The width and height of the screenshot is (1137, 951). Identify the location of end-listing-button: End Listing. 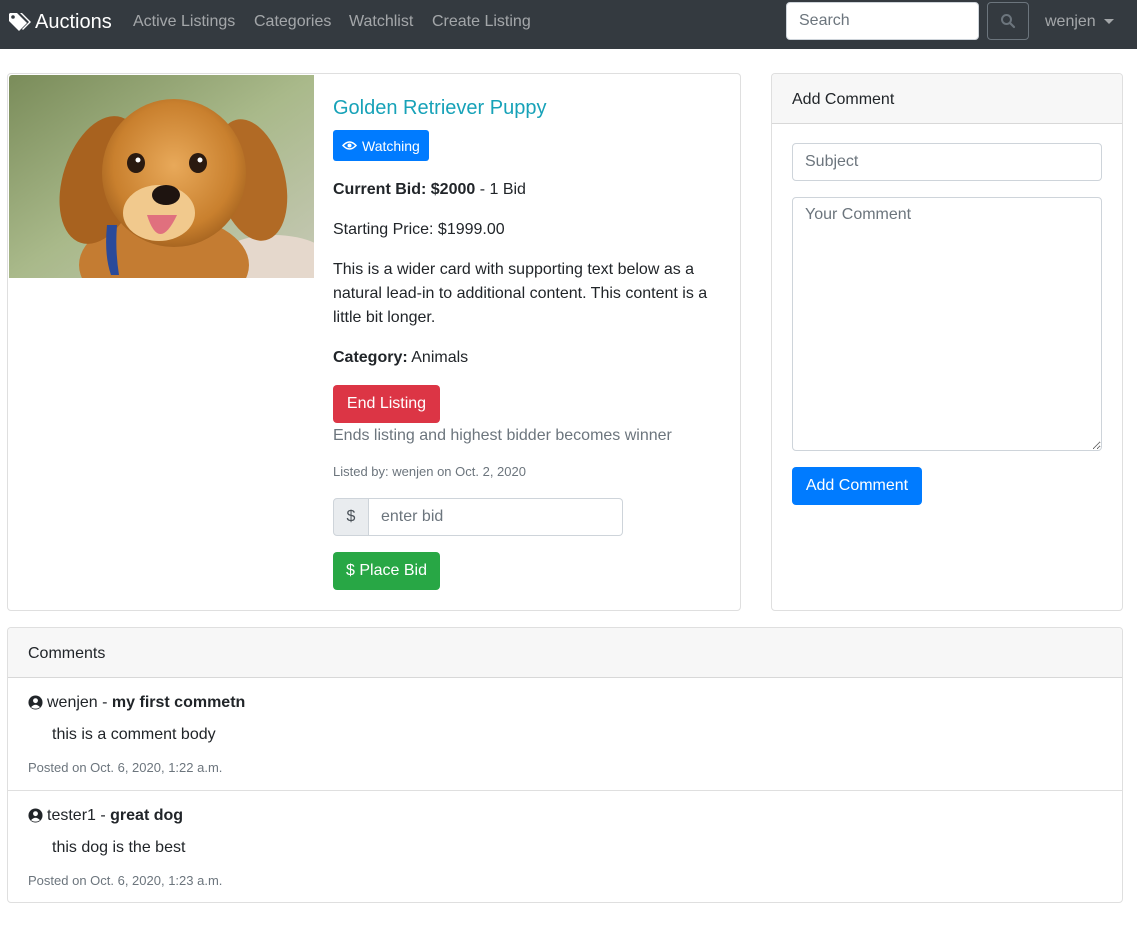
(386, 404).